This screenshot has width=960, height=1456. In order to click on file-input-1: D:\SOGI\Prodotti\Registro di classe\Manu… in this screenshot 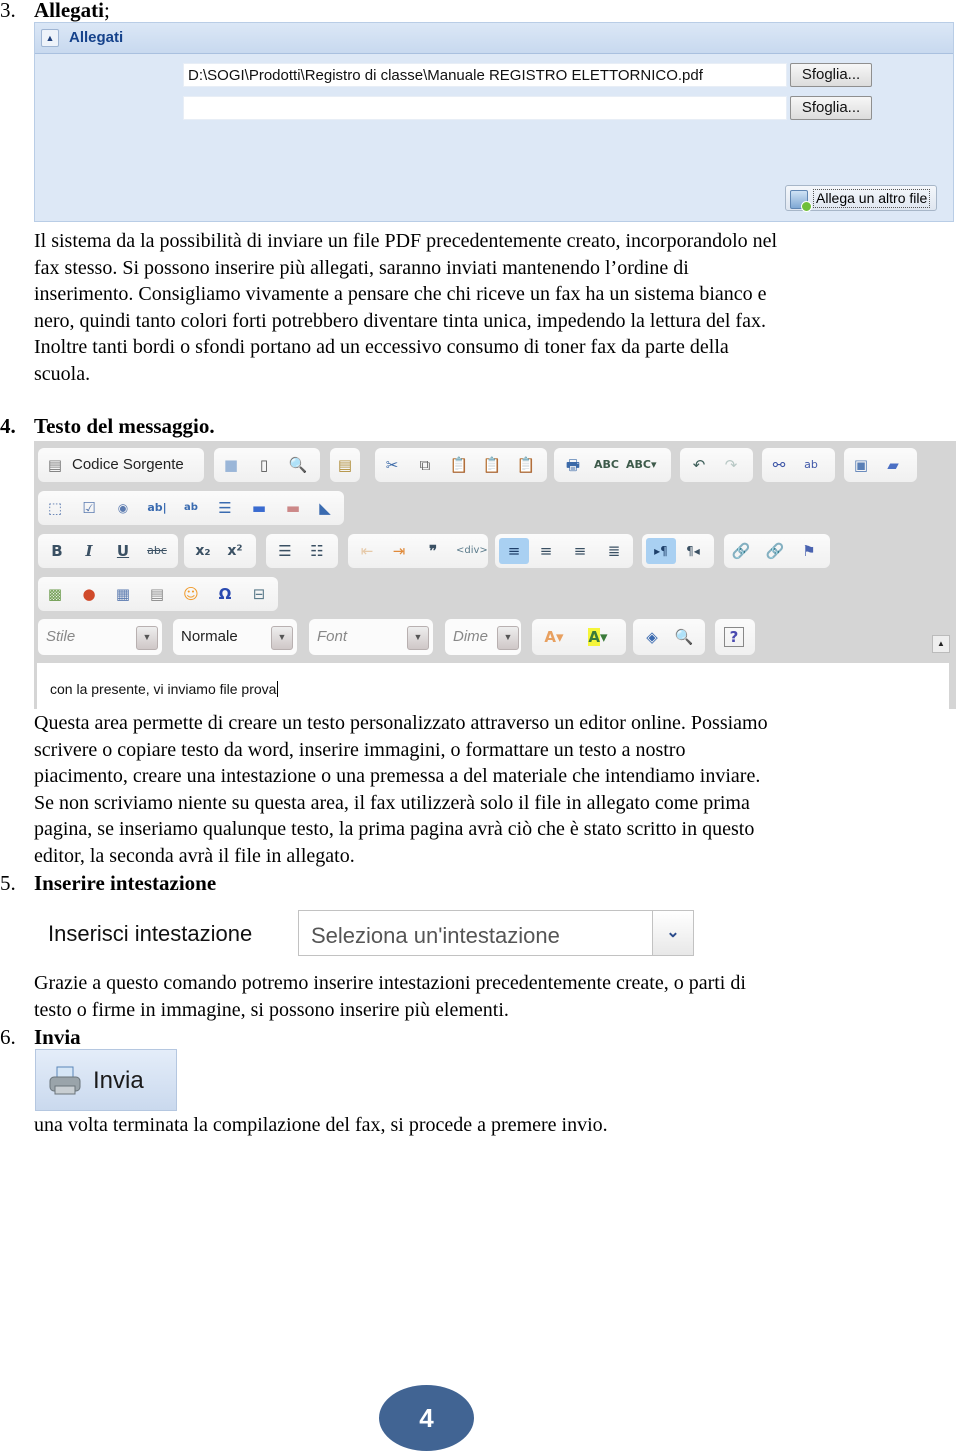, I will do `click(485, 75)`.